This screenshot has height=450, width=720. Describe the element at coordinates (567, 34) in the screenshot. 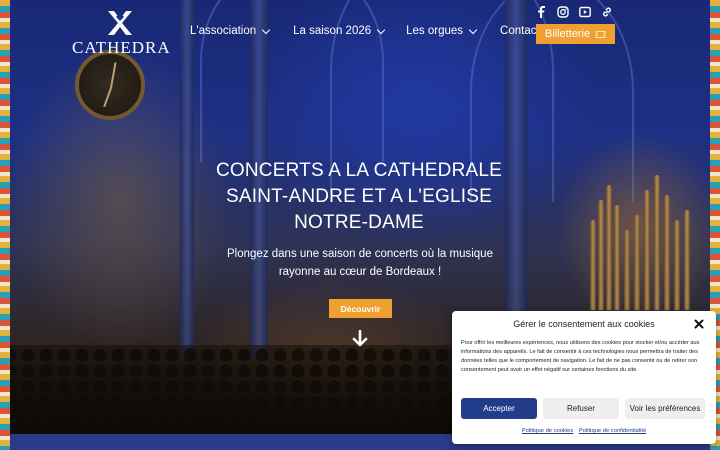

I see `billetterie-label: Billetterie` at that location.